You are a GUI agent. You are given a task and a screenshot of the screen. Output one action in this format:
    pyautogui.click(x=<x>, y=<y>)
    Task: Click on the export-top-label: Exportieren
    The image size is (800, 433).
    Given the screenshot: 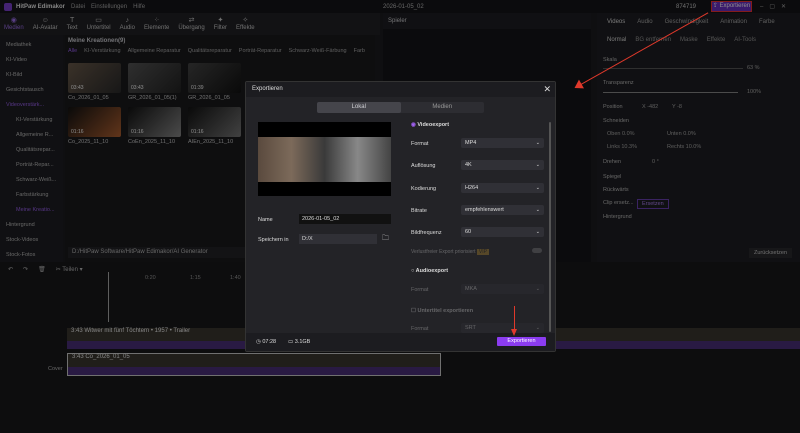 What is the action you would take?
    pyautogui.click(x=735, y=6)
    